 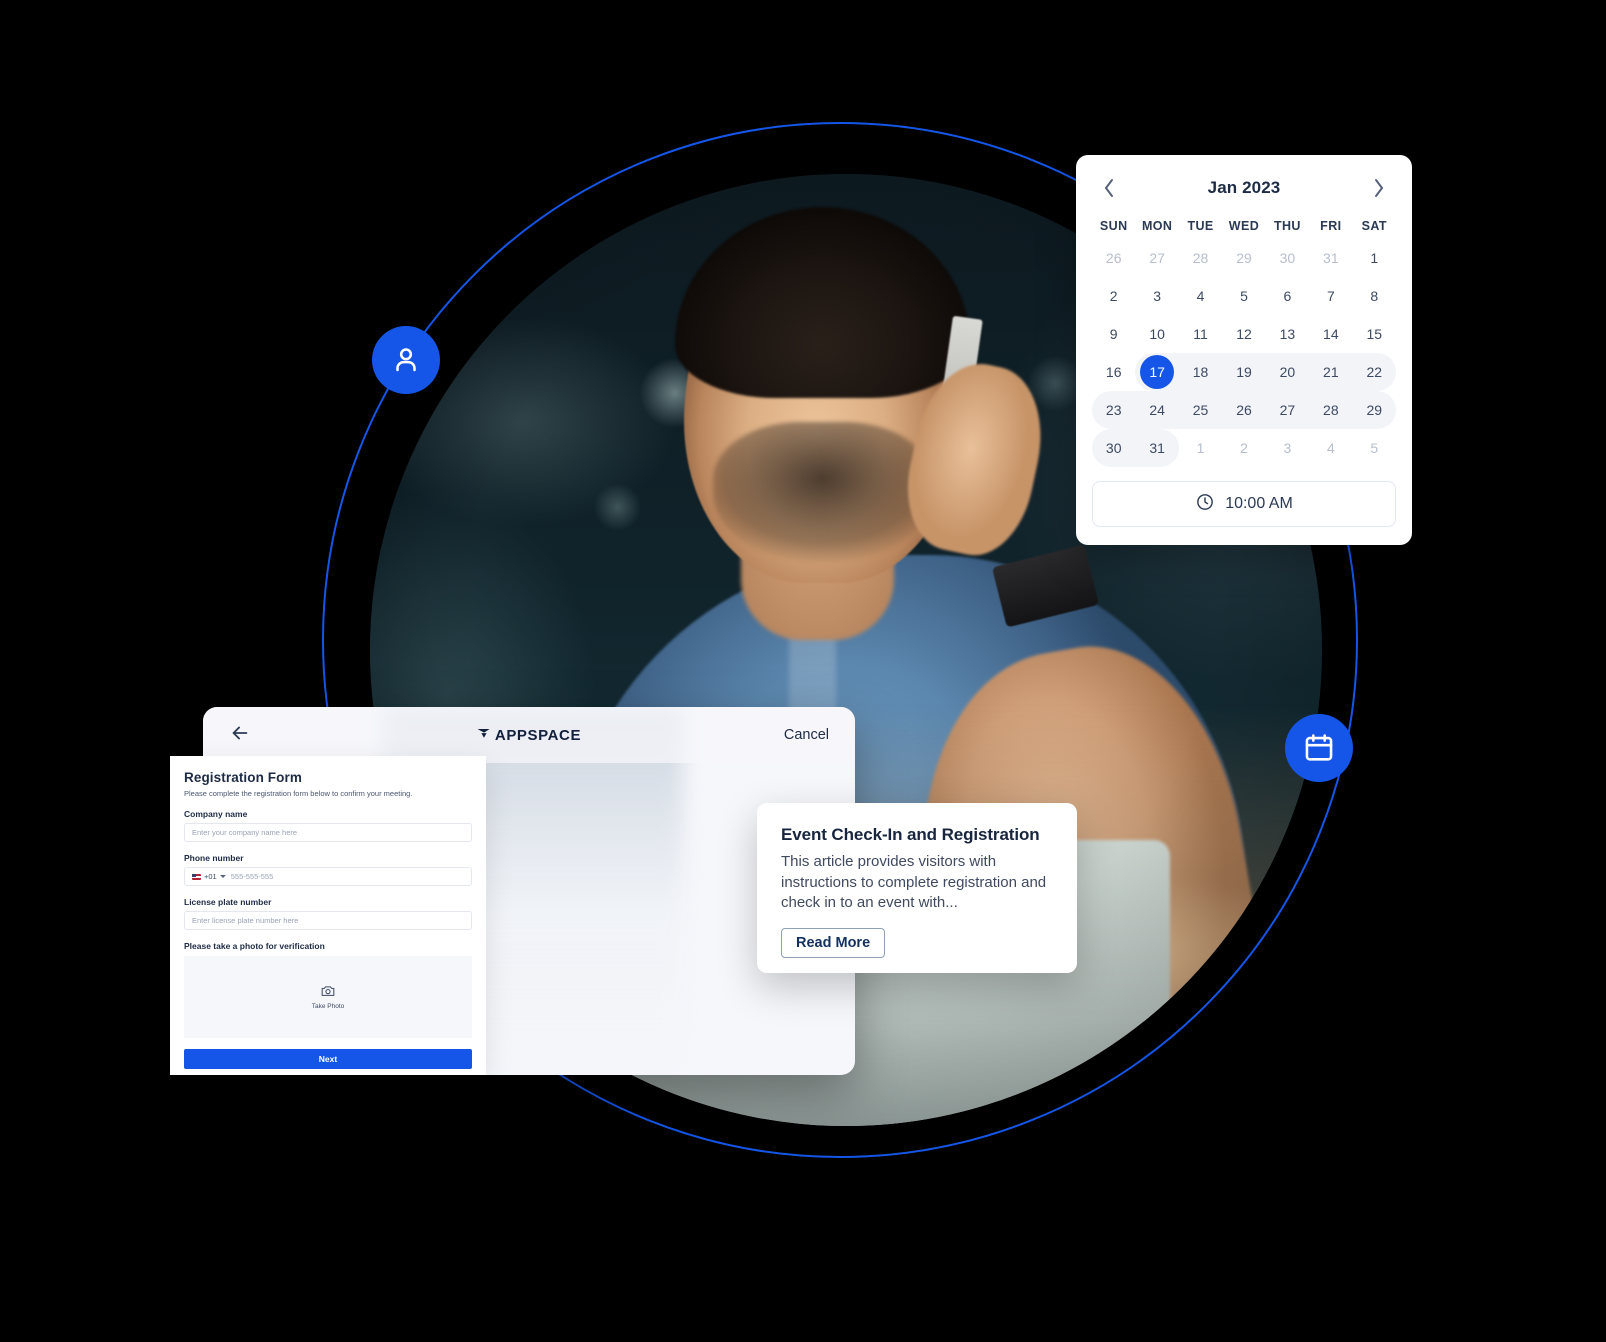 I want to click on take-photo-dropzone: Take Photo, so click(x=328, y=997).